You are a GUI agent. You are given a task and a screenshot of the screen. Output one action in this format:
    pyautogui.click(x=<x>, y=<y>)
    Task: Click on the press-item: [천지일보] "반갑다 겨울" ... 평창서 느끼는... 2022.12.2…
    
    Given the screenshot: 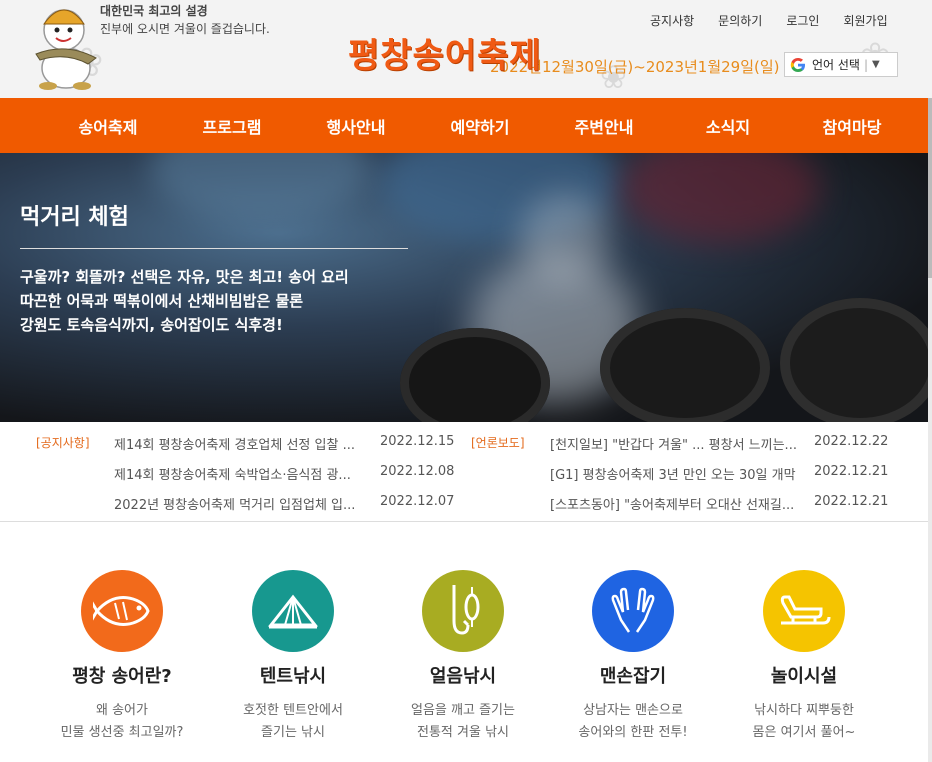 What is the action you would take?
    pyautogui.click(x=722, y=443)
    